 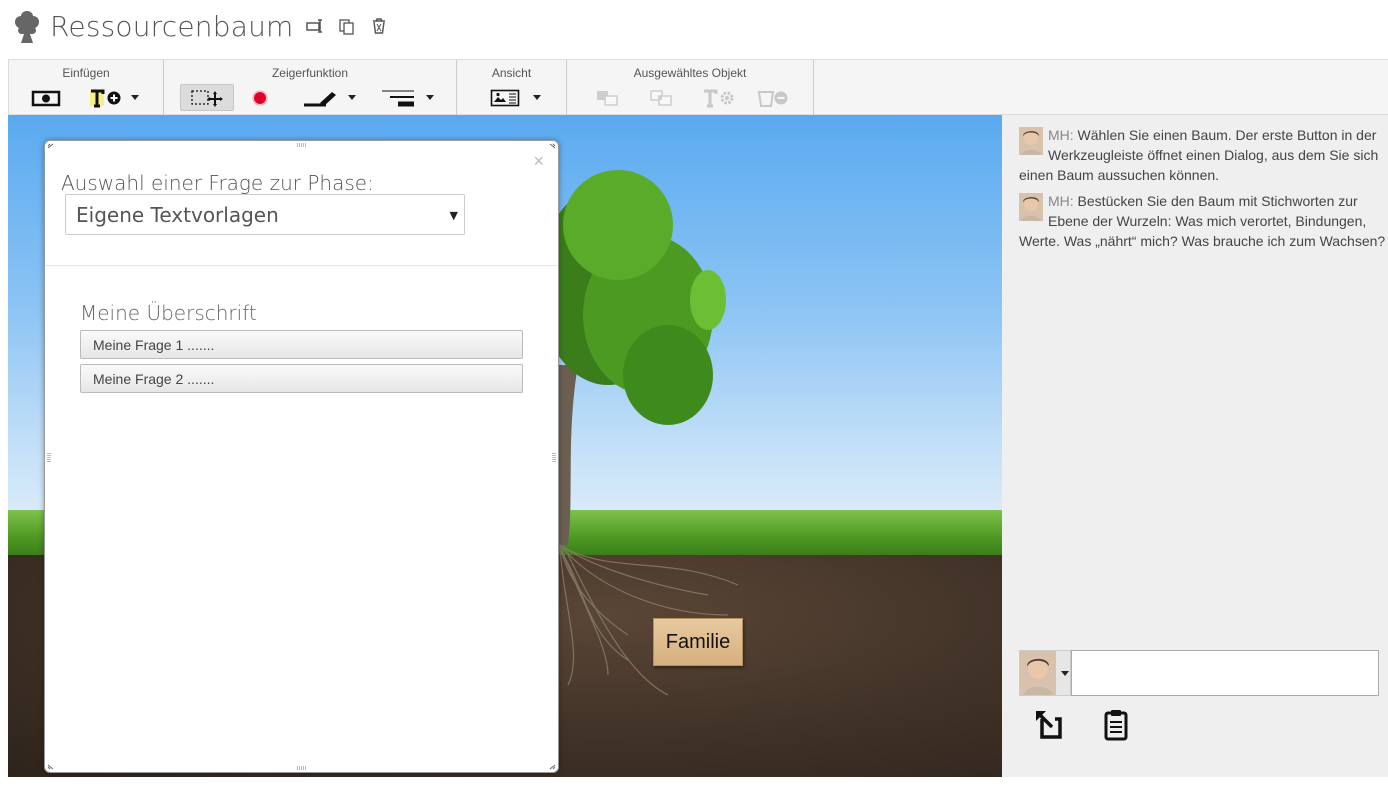 I want to click on text-settings-icon, so click(x=719, y=98).